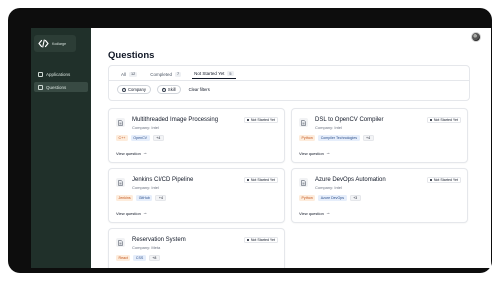 This screenshot has height=281, width=500. I want to click on brand-logo: Kodlarge, so click(55, 43).